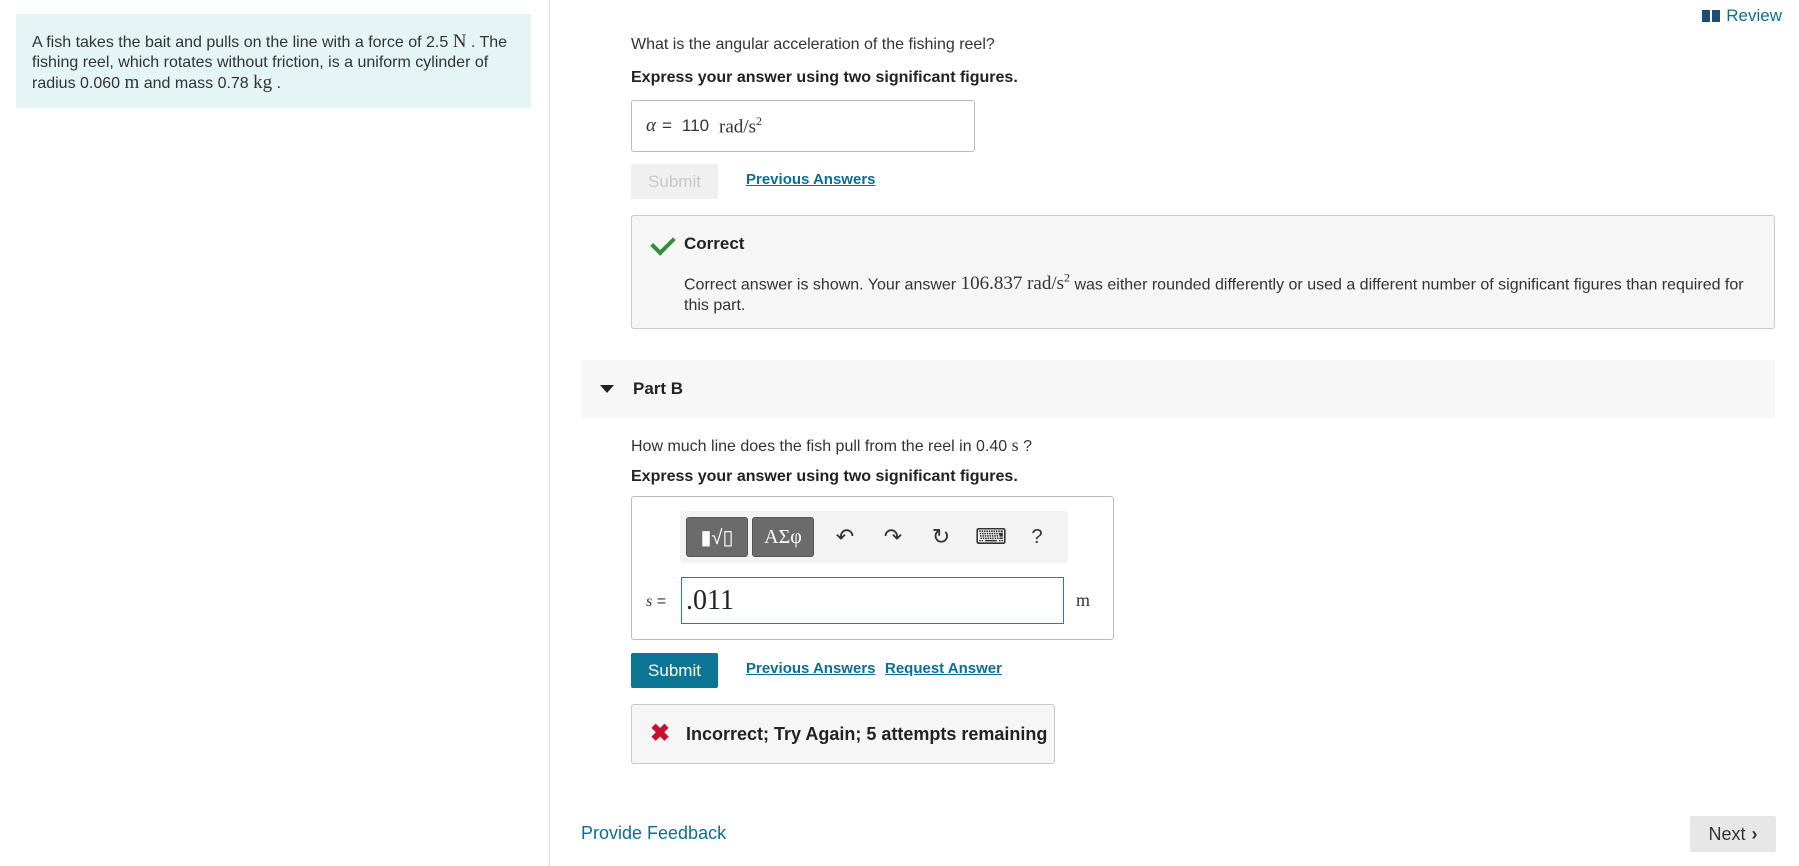  I want to click on provide-feedback-link: Provide Feedback, so click(653, 833).